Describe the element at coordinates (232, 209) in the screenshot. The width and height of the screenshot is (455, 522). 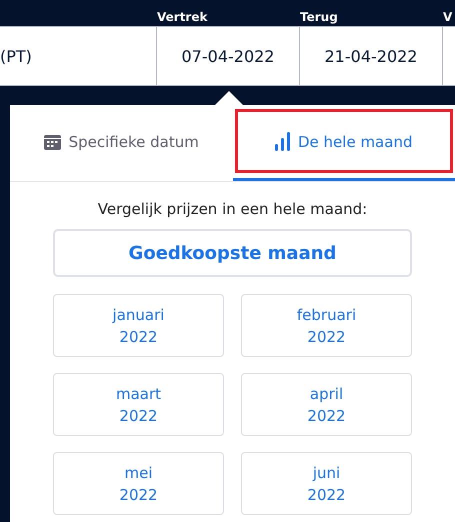
I see `prompt-text: Vergelijk prijzen in een hele maand:` at that location.